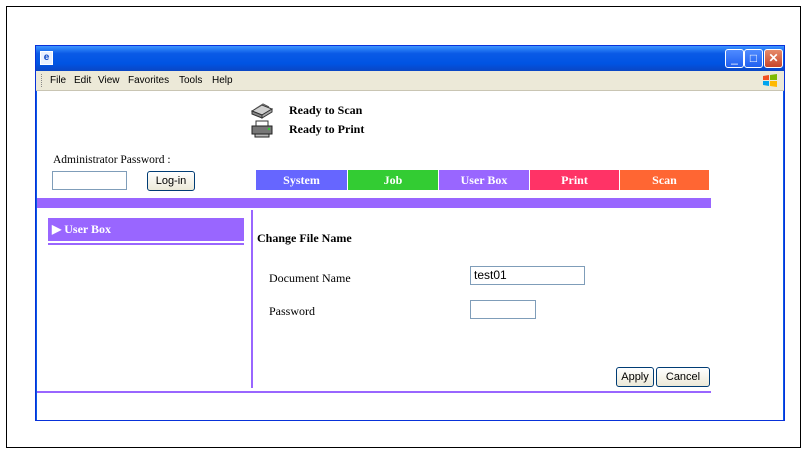 The image size is (809, 456). What do you see at coordinates (222, 80) in the screenshot?
I see `menu-help: Help` at bounding box center [222, 80].